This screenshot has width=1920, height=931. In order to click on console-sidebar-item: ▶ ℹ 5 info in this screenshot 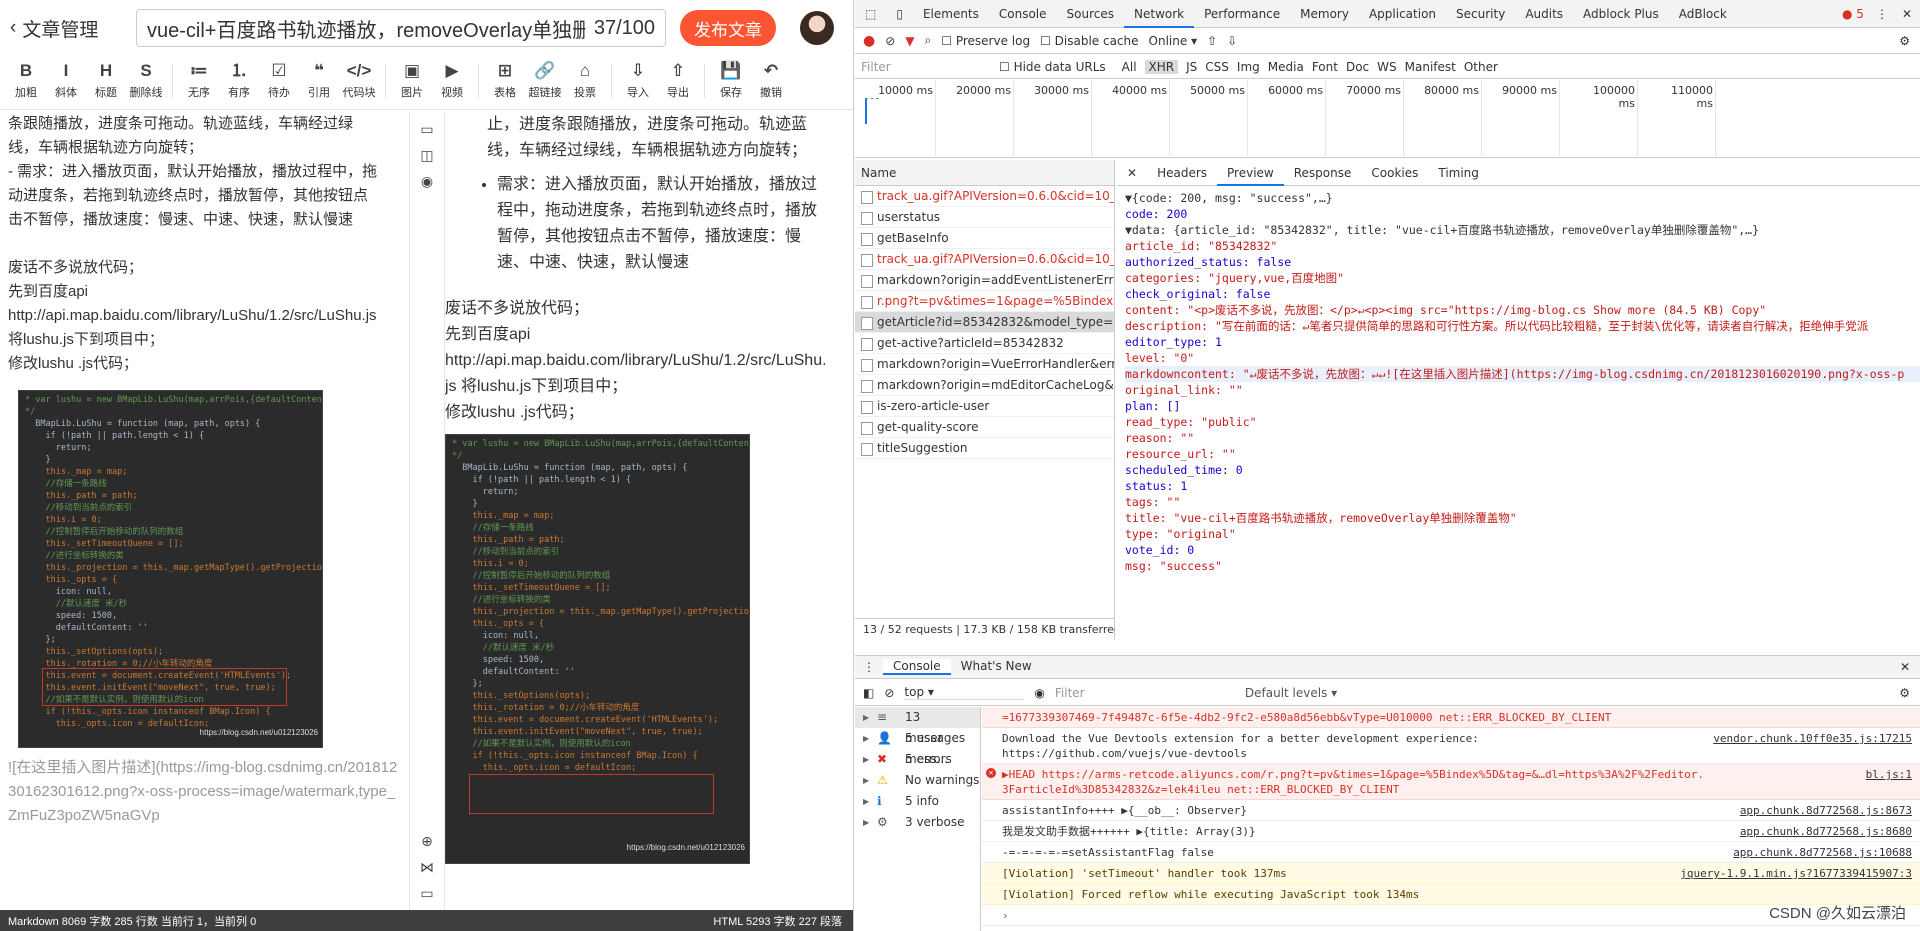, I will do `click(917, 801)`.